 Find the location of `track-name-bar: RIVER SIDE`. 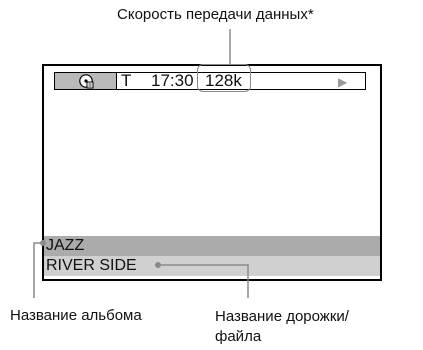

track-name-bar: RIVER SIDE is located at coordinates (212, 266).